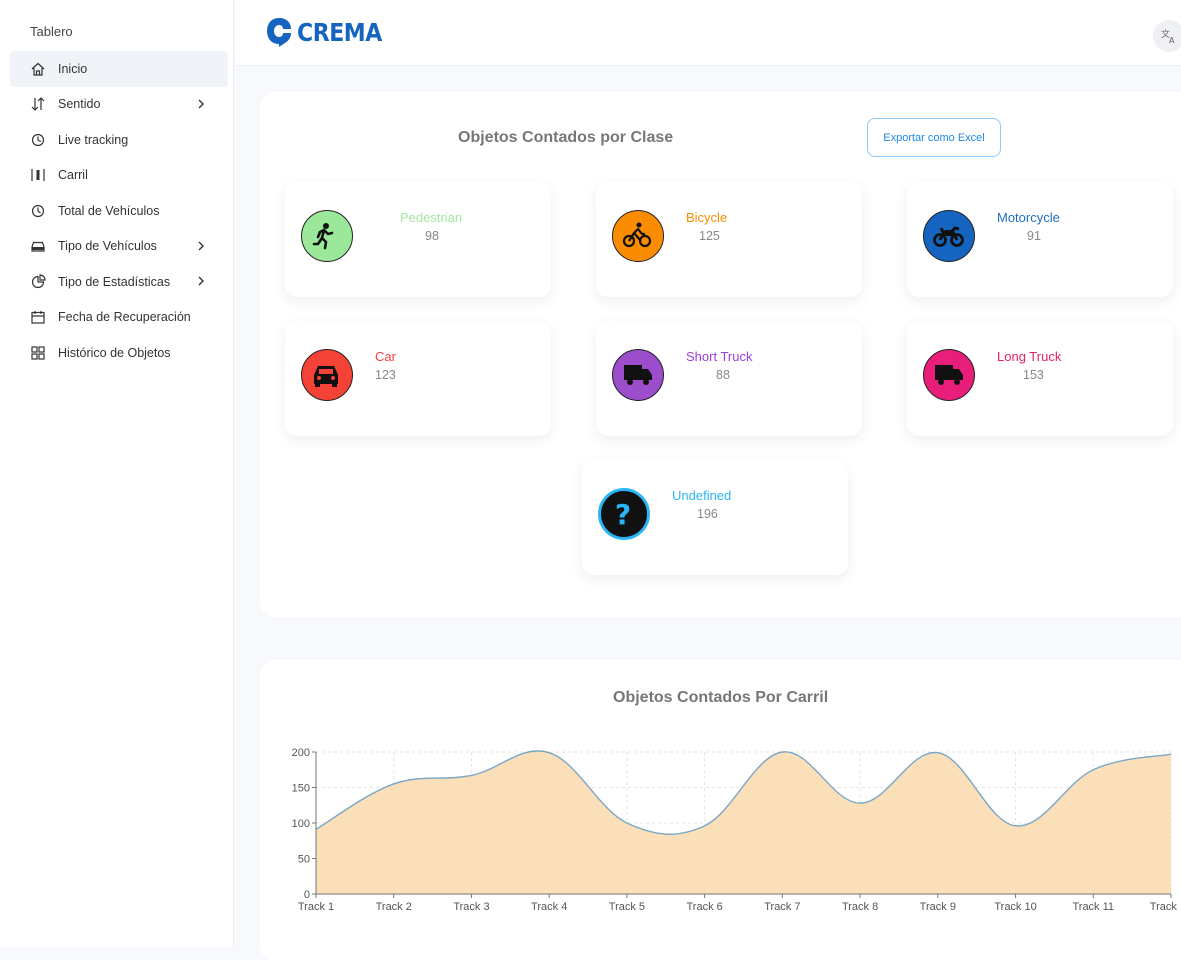  Describe the element at coordinates (471, 907) in the screenshot. I see `x-tick-label: Track 3` at that location.